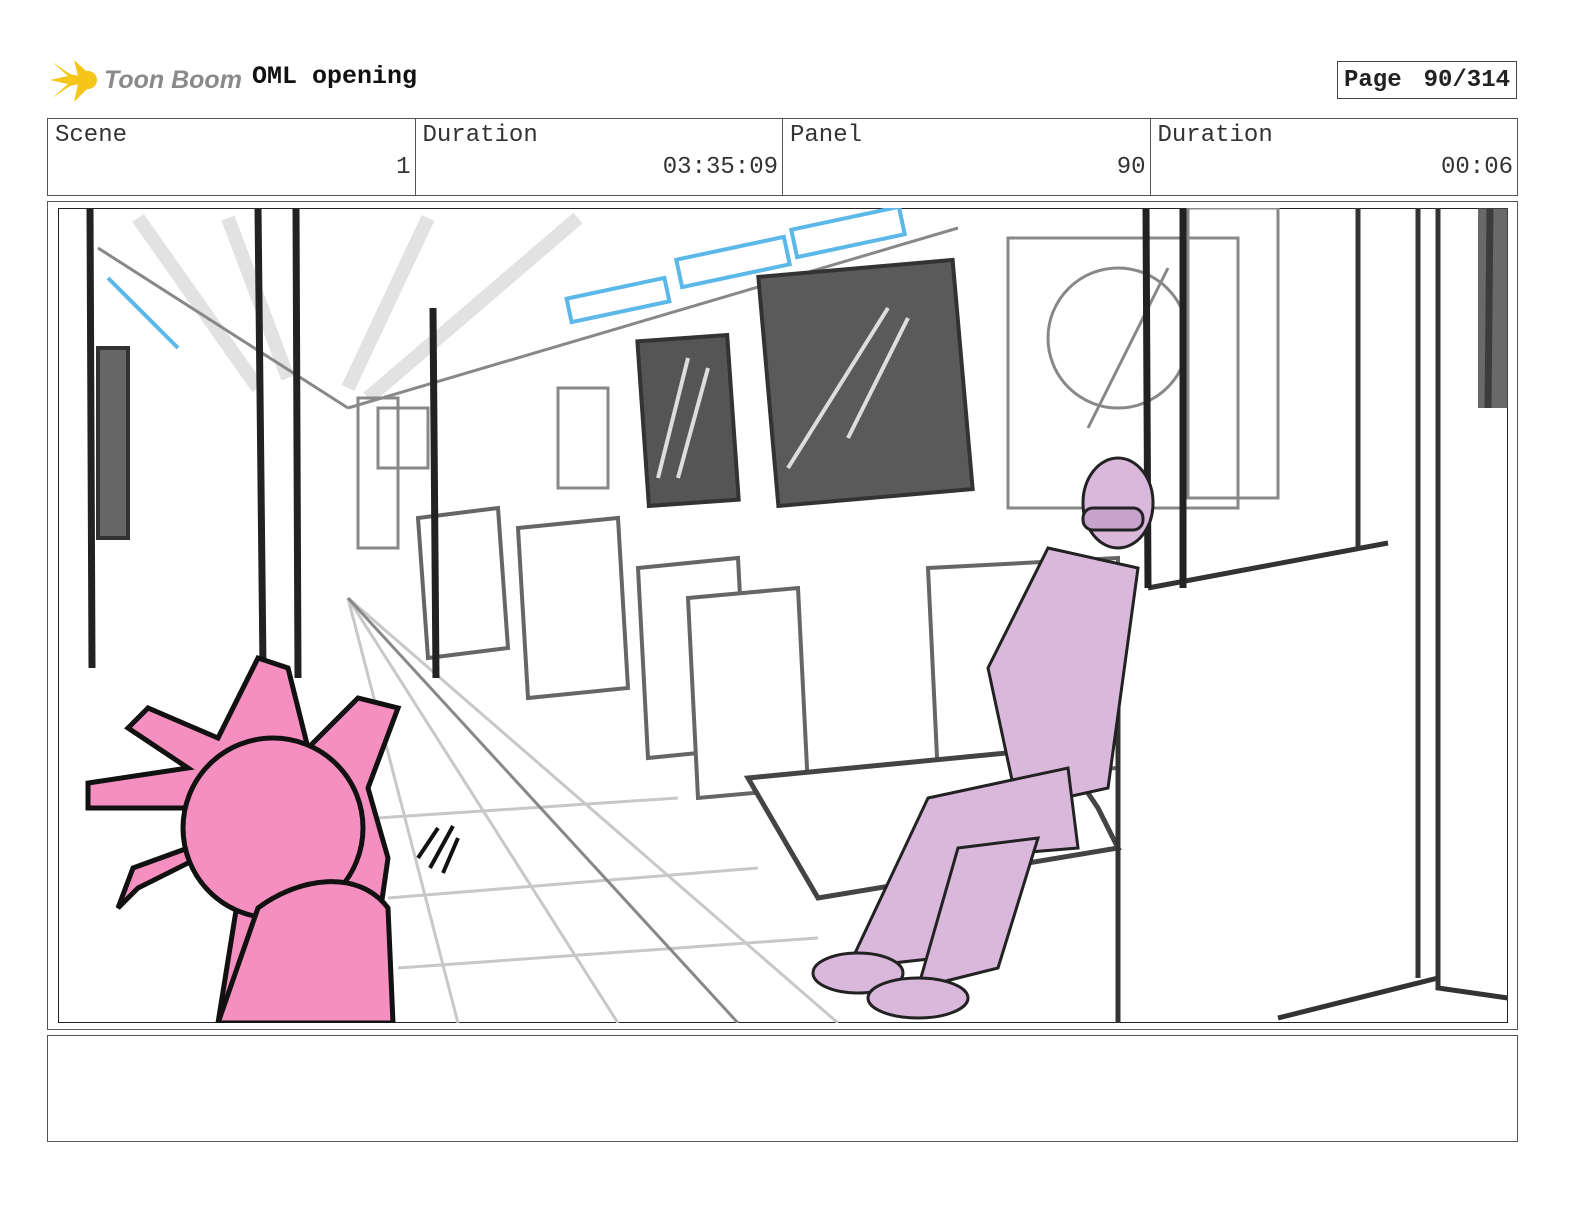  I want to click on scene-label: Scene, so click(91, 135).